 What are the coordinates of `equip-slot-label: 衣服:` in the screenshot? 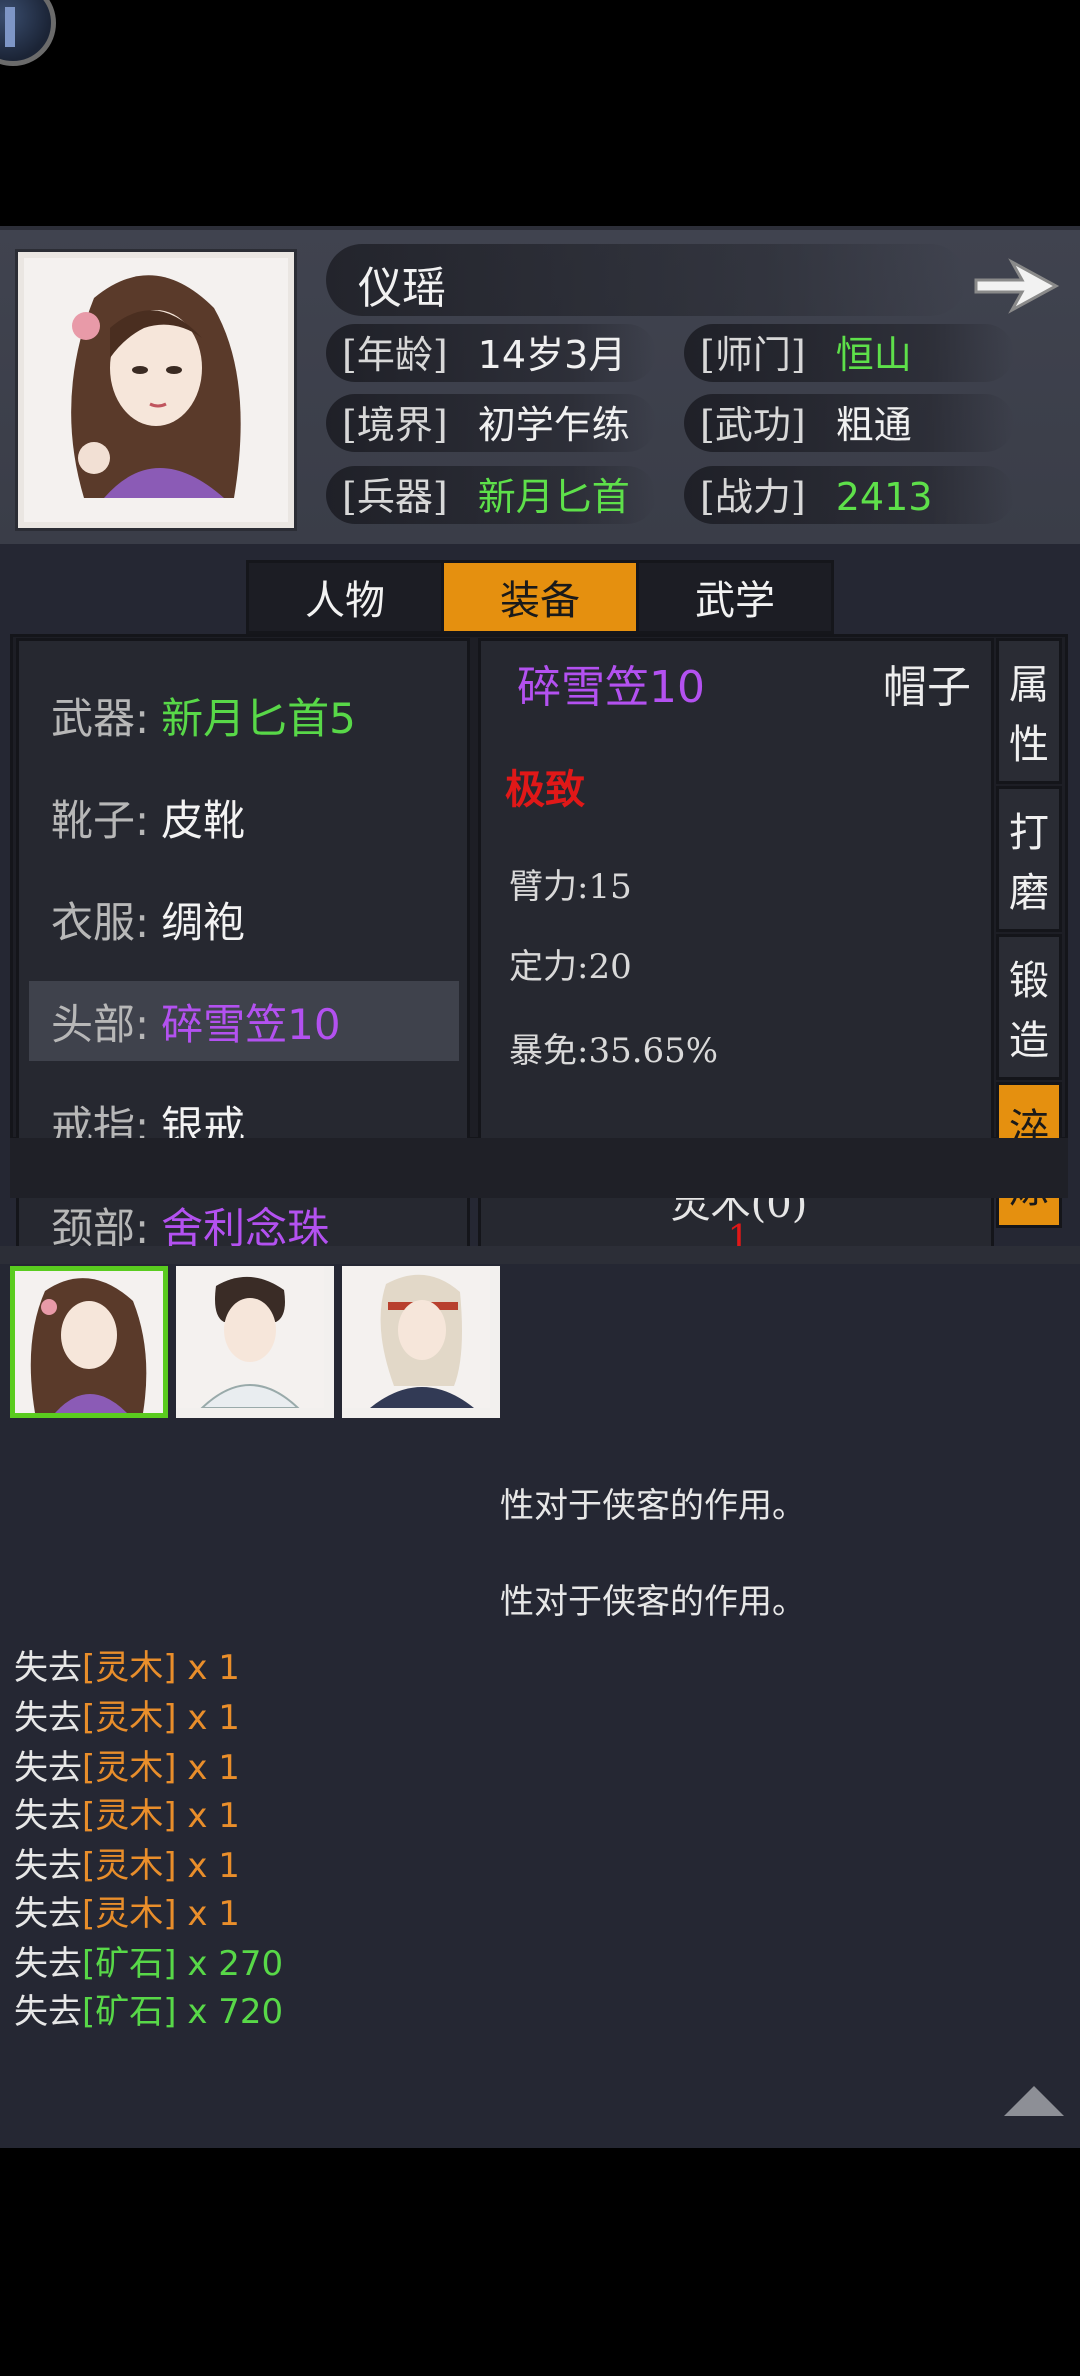 It's located at (100, 922).